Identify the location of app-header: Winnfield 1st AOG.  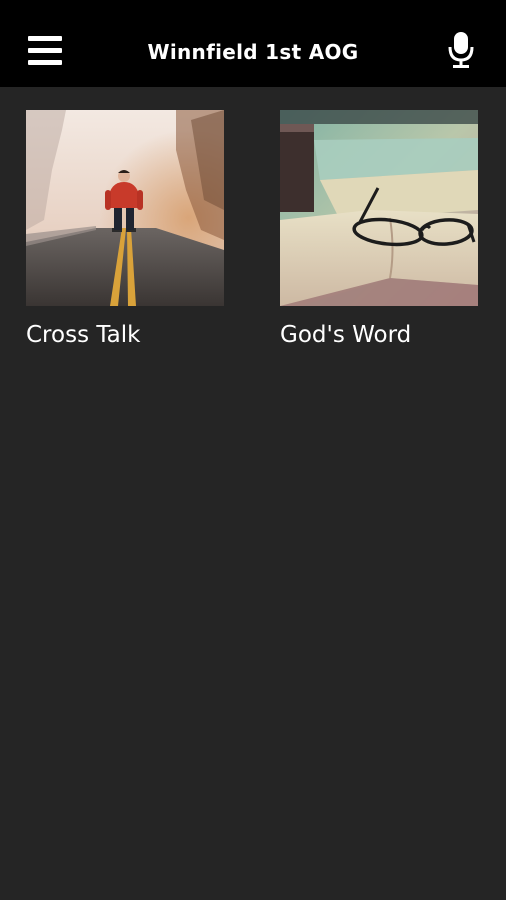
(253, 43).